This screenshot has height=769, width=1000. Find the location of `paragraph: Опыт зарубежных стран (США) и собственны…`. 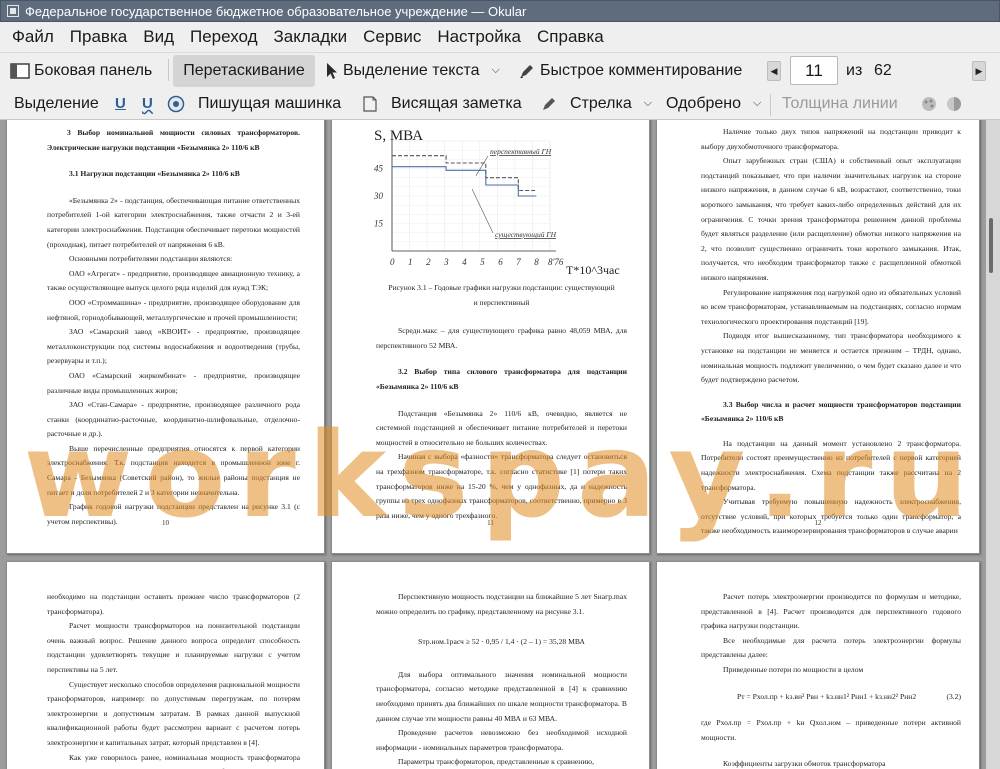

paragraph: Опыт зарубежных стран (США) и собственны… is located at coordinates (831, 219).